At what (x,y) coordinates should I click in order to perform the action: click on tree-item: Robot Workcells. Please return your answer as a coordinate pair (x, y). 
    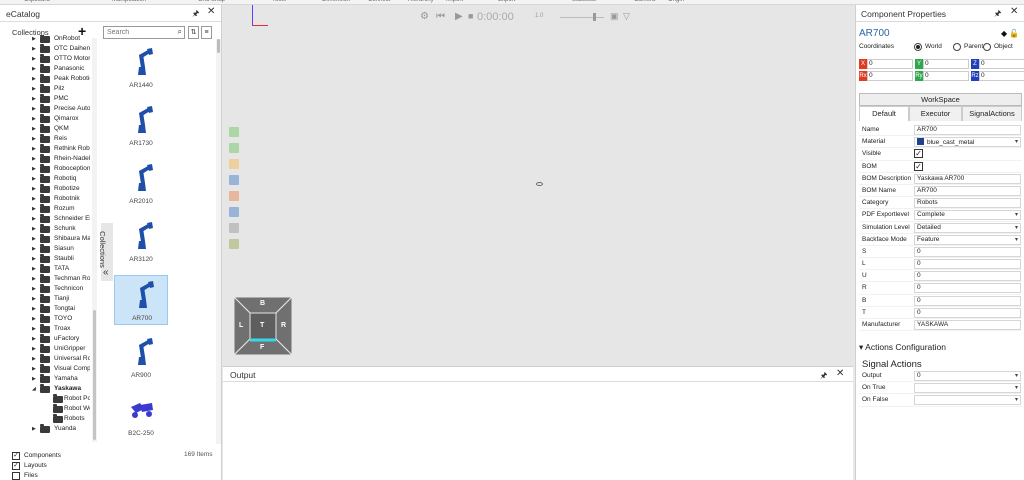
    Looking at the image, I should click on (46, 409).